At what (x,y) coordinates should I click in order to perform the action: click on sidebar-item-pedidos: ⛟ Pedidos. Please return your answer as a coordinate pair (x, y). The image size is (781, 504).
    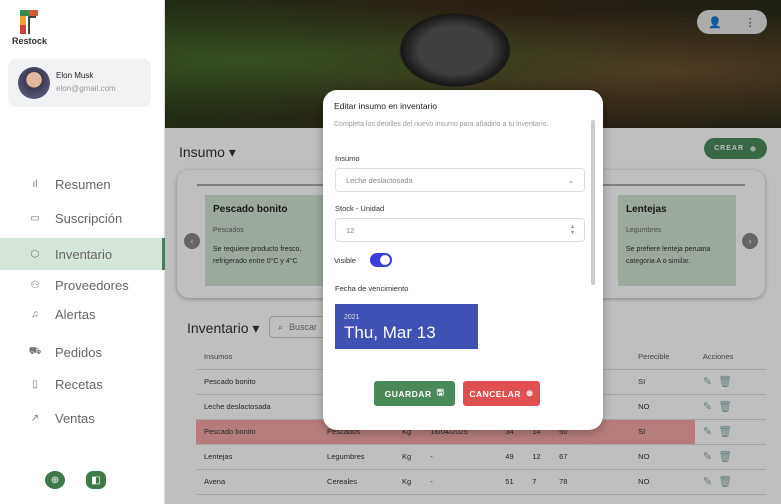
    Looking at the image, I should click on (82, 352).